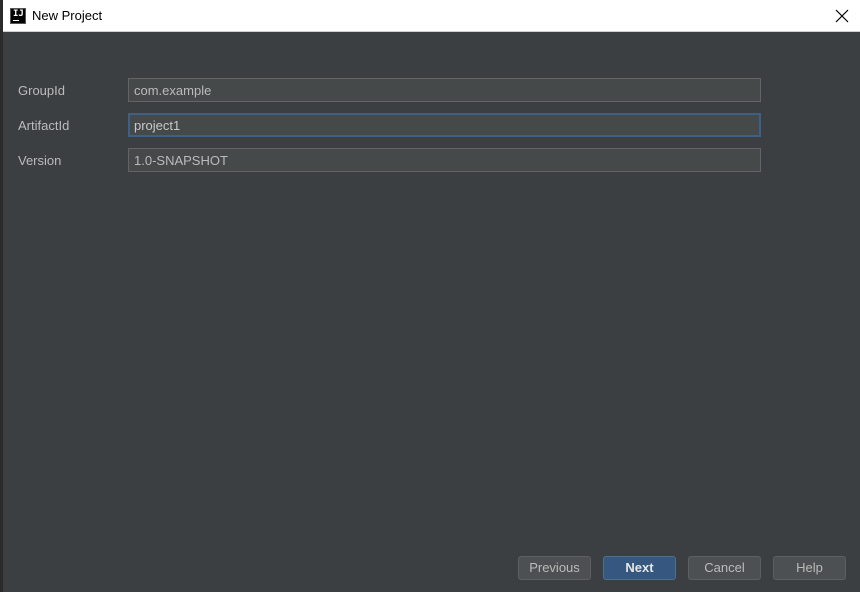  Describe the element at coordinates (1, 16) in the screenshot. I see `background-window-edge` at that location.